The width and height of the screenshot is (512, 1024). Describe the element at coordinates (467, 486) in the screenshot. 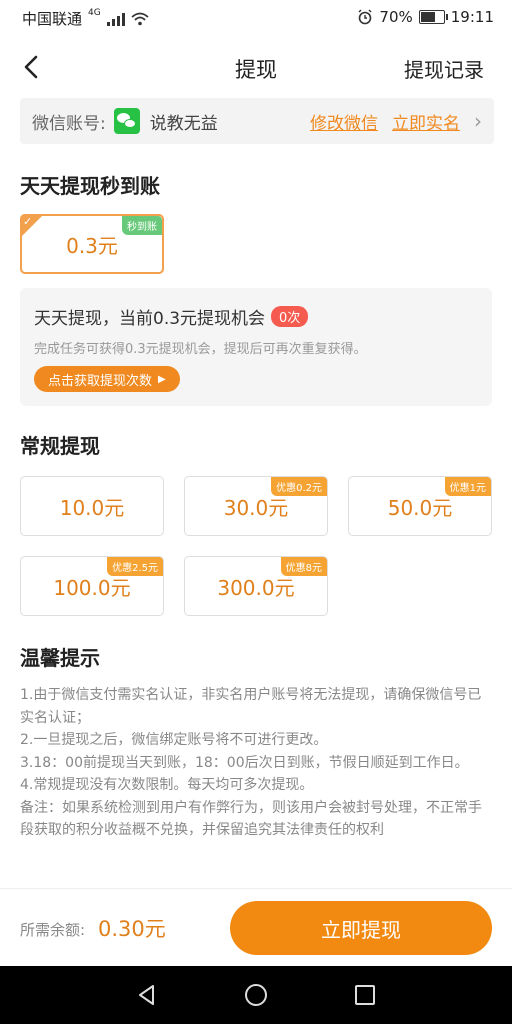

I see `discount-badge: 优惠1元` at that location.